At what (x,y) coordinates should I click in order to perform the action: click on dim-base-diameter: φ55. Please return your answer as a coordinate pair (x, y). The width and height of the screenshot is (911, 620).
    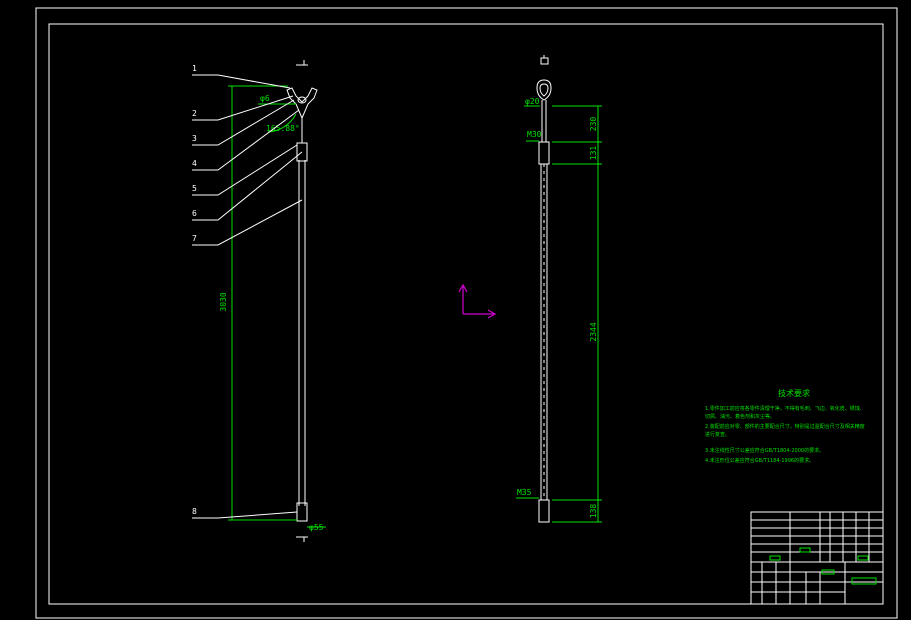
    Looking at the image, I should click on (316, 527).